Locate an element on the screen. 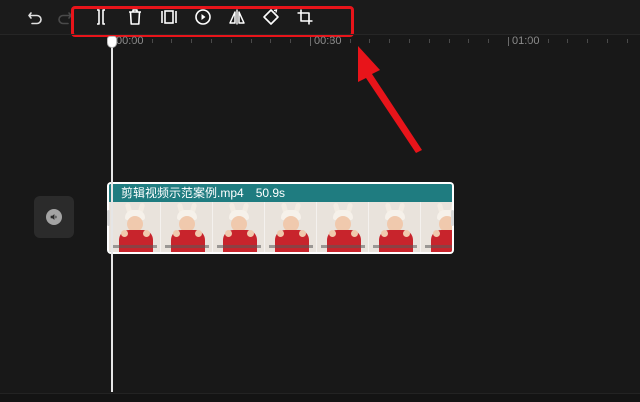 The image size is (640, 402). volume-icon is located at coordinates (54, 217).